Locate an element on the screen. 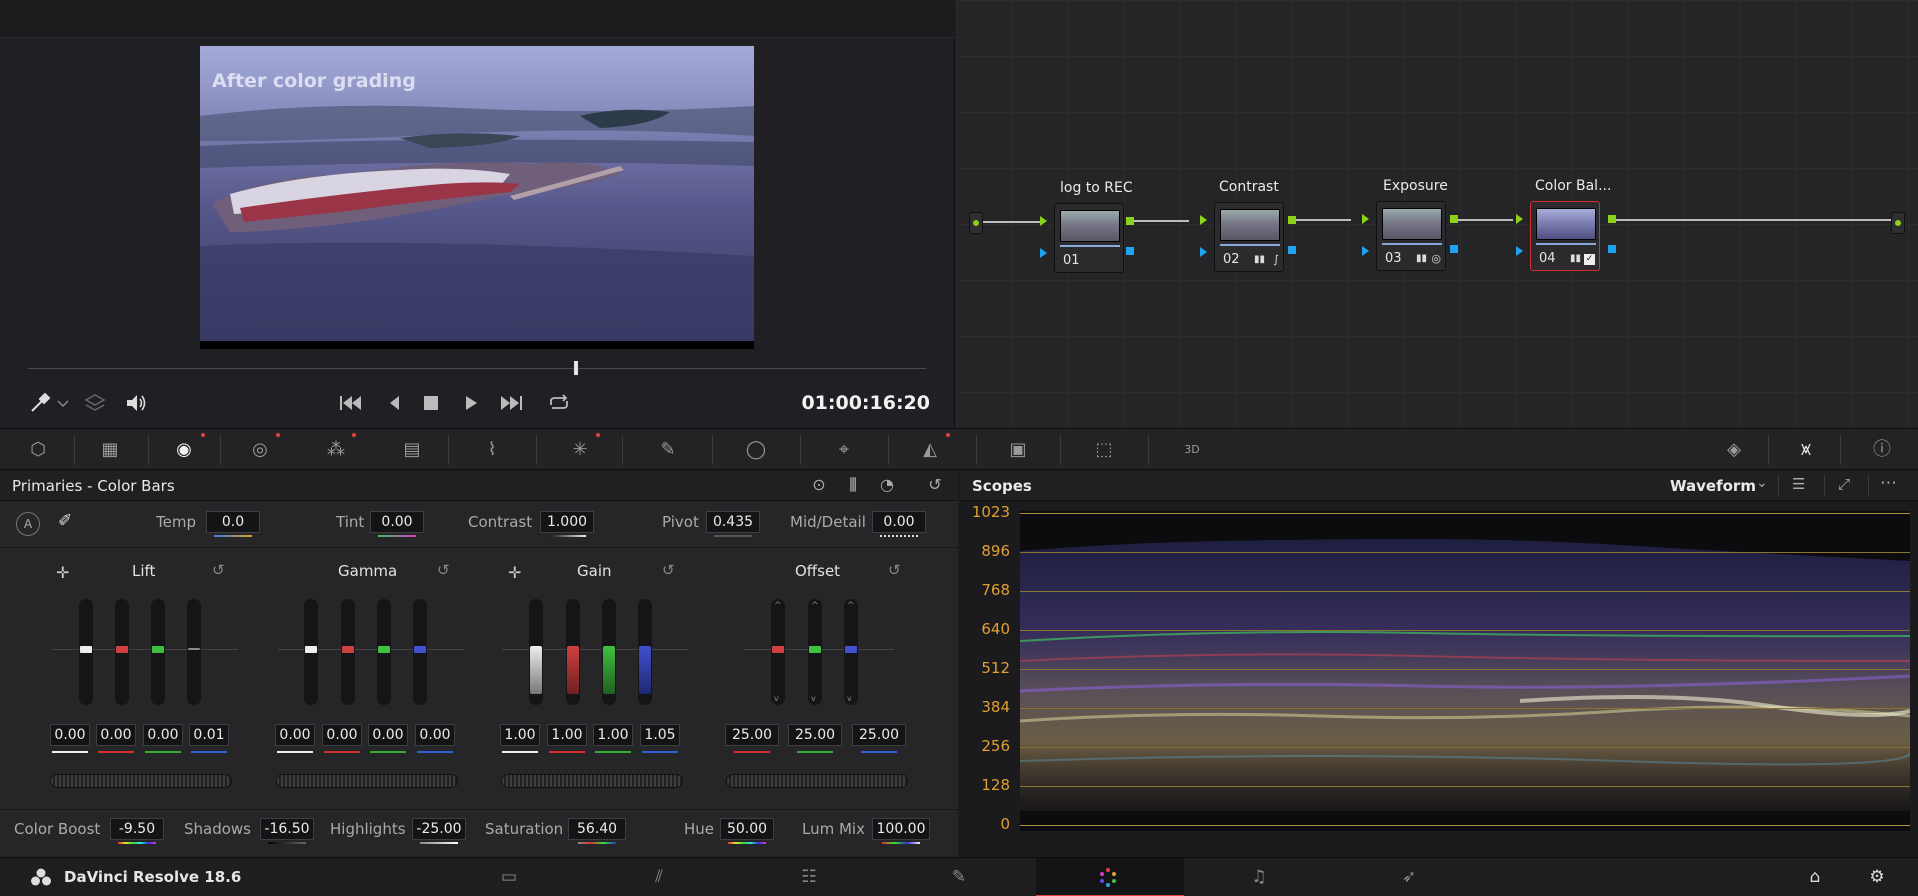 The width and height of the screenshot is (1918, 896). gamma-g-slider is located at coordinates (384, 652).